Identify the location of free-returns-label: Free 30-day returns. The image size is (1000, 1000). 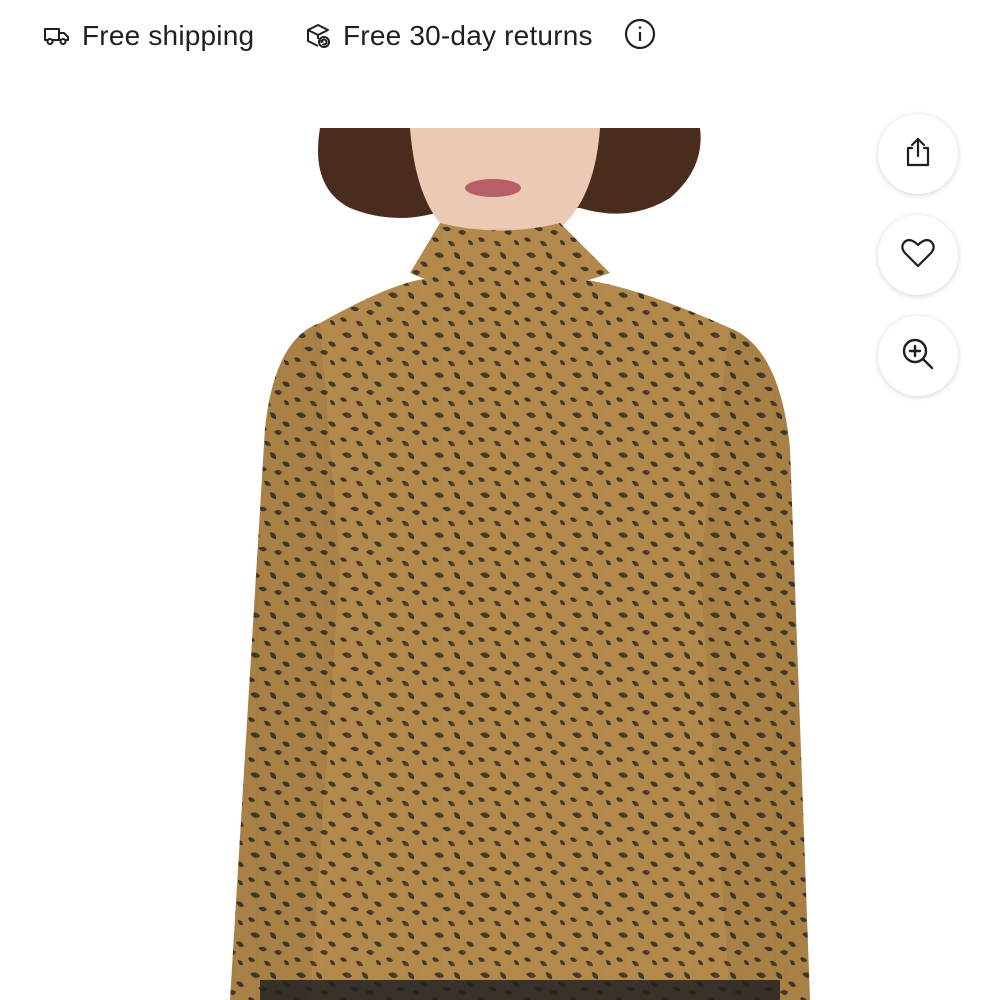
(468, 35).